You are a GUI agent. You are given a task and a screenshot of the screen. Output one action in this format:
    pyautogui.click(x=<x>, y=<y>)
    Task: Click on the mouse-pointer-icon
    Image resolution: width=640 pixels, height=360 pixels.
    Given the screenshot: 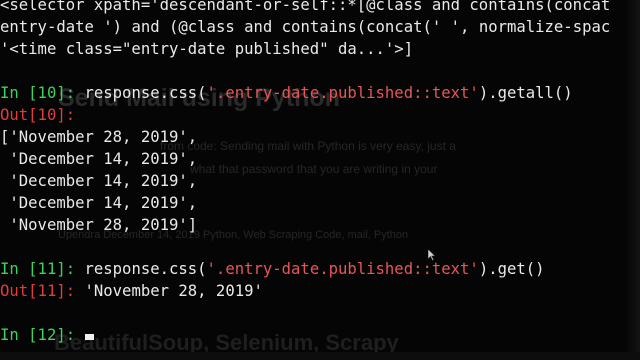 What is the action you would take?
    pyautogui.click(x=432, y=255)
    